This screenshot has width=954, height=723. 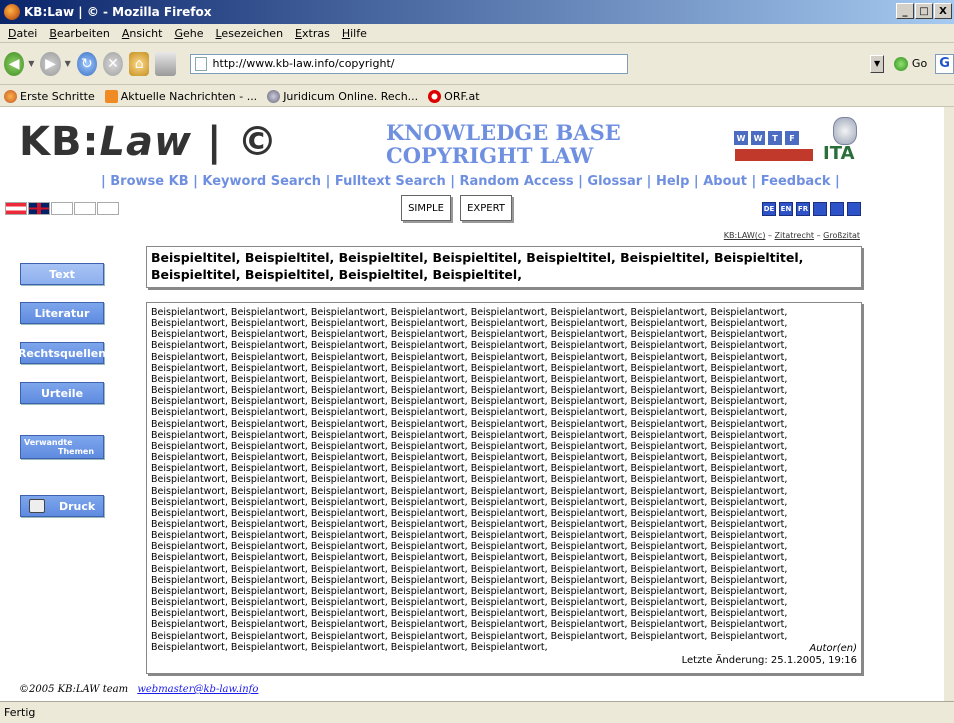 I want to click on language-buttons: DE EN FR, so click(x=811, y=209).